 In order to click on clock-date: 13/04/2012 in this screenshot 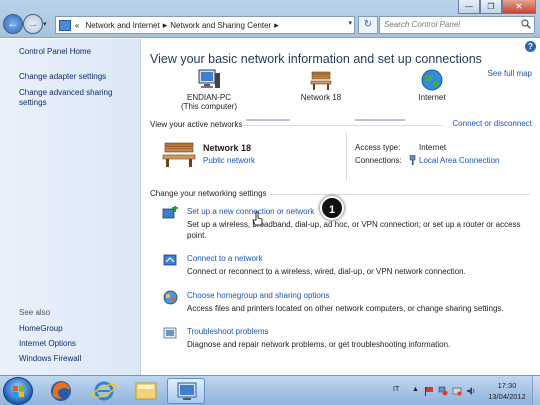, I will do `click(507, 396)`.